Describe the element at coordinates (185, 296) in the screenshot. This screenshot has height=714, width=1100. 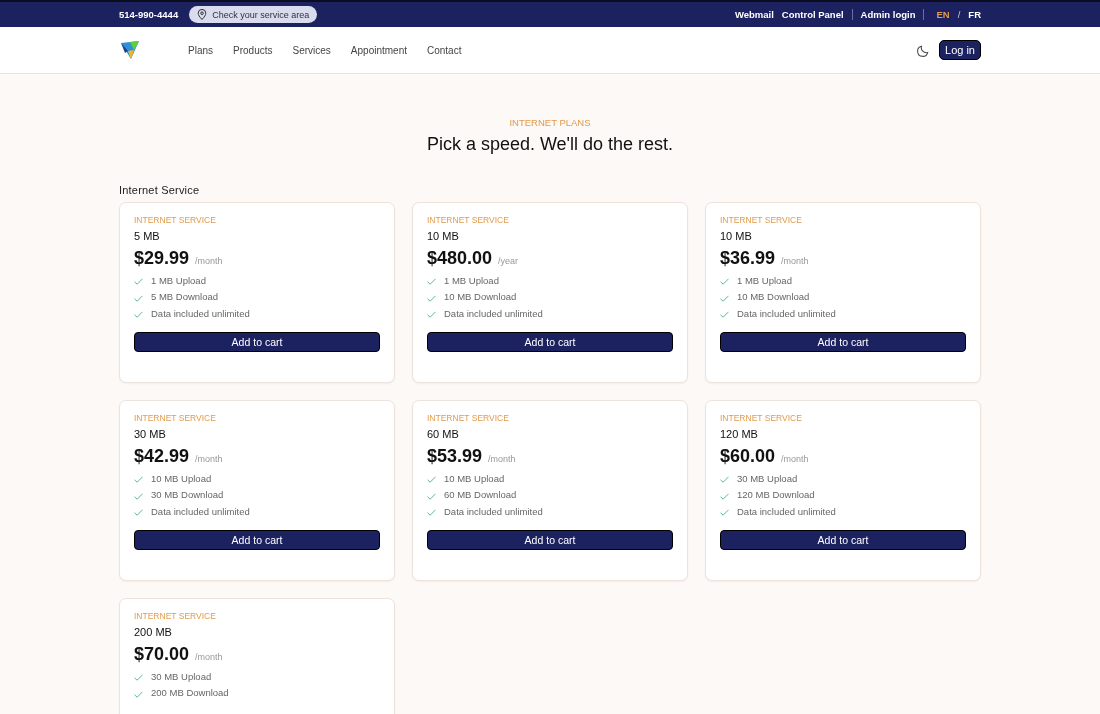
I see `plan-feature: 5 MB Download` at that location.